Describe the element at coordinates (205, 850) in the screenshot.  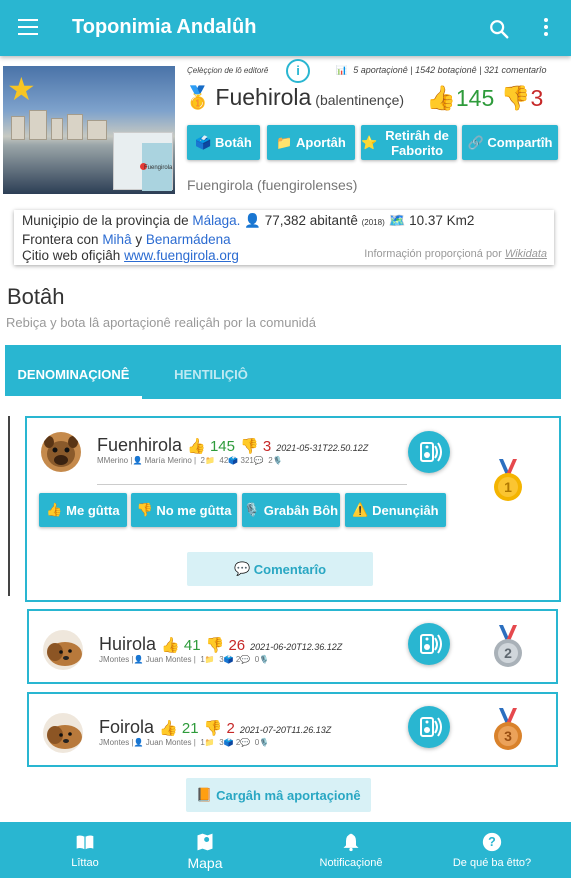
I see `nav-map: Mapa` at that location.